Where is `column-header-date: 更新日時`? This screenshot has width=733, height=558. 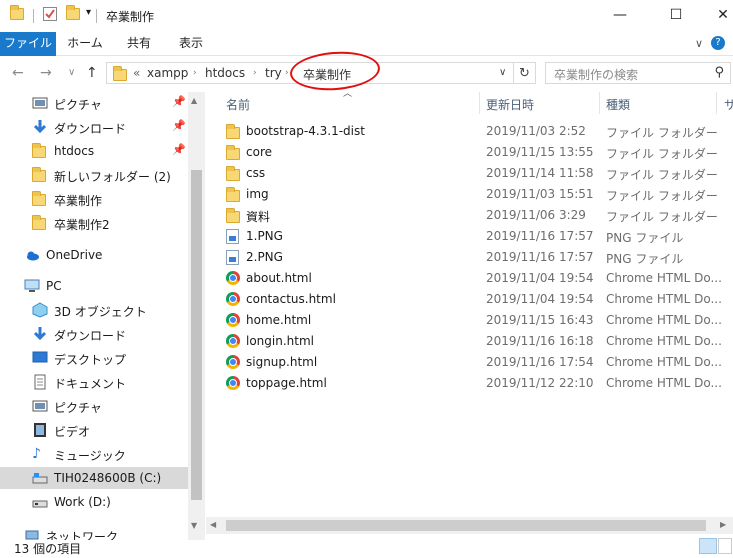 column-header-date: 更新日時 is located at coordinates (510, 104).